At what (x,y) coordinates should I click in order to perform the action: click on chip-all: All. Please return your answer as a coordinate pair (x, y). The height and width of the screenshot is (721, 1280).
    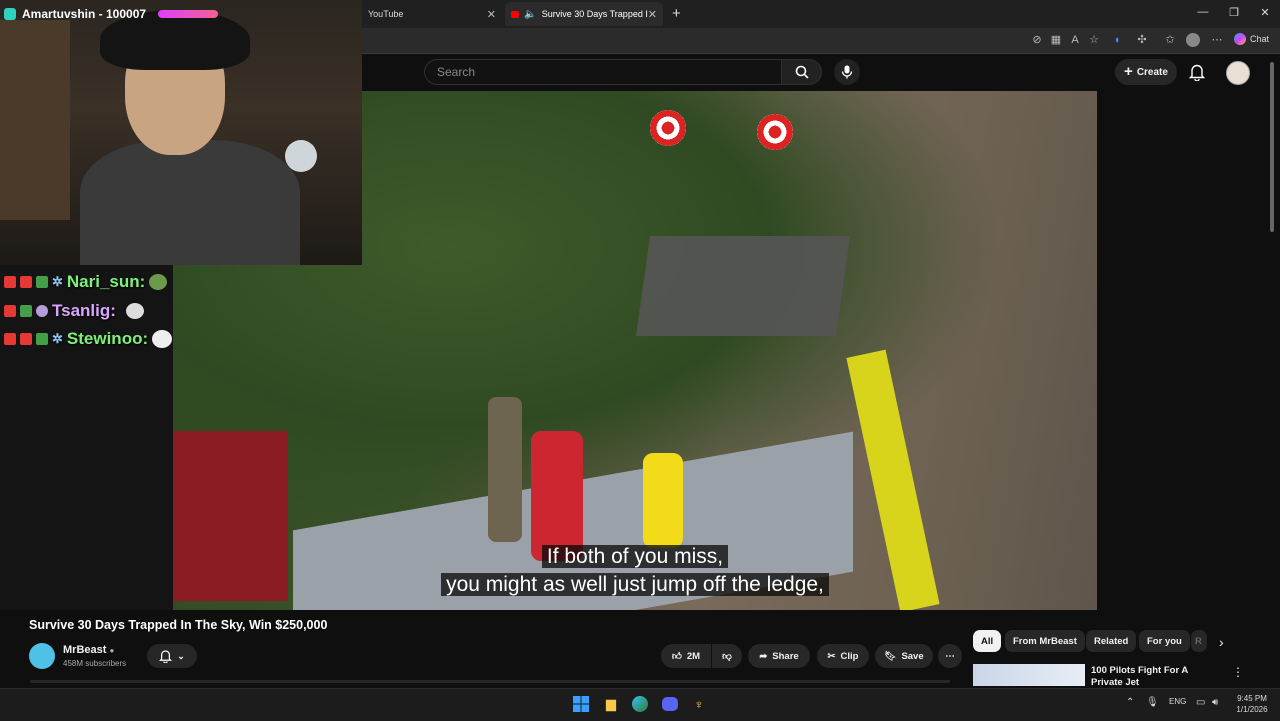
    Looking at the image, I should click on (987, 641).